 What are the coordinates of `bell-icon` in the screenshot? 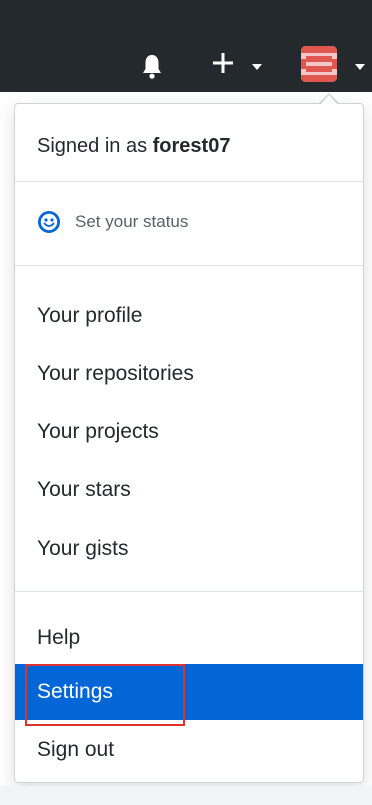 It's located at (152, 66).